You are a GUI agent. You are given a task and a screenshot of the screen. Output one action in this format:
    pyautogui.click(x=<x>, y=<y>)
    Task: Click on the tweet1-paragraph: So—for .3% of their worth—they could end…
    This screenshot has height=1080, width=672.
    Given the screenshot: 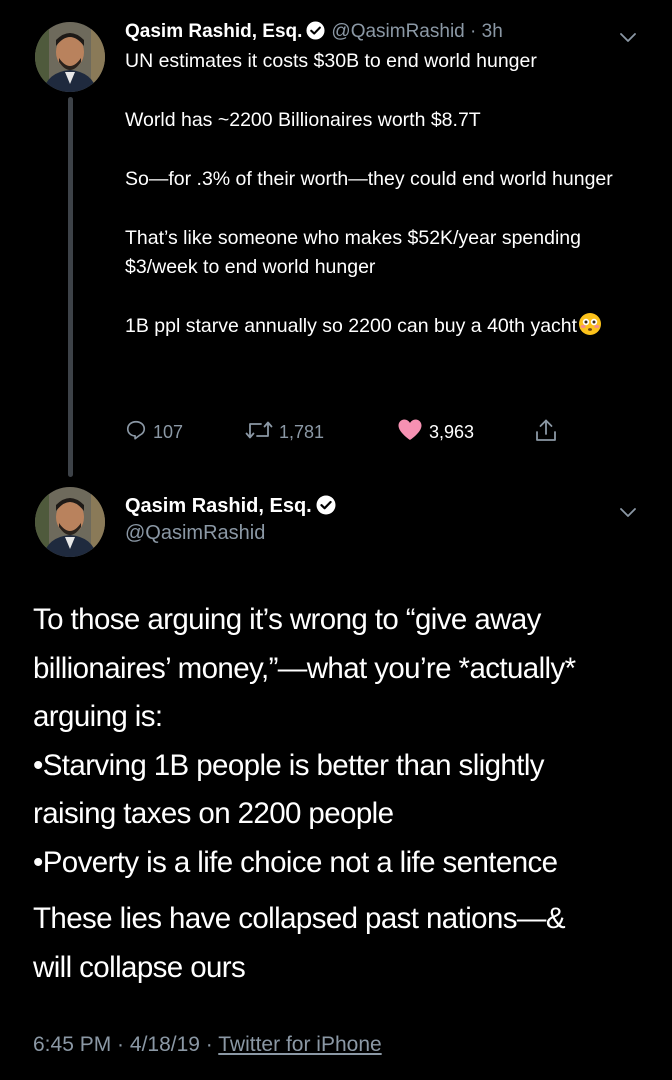 What is the action you would take?
    pyautogui.click(x=369, y=179)
    